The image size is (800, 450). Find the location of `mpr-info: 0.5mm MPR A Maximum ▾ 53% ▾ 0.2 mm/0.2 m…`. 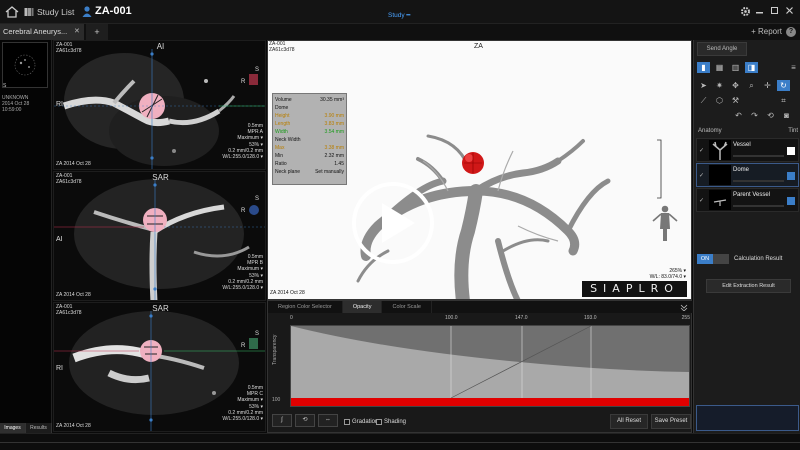

mpr-info: 0.5mm MPR A Maximum ▾ 53% ▾ 0.2 mm/0.2 m… is located at coordinates (242, 141).